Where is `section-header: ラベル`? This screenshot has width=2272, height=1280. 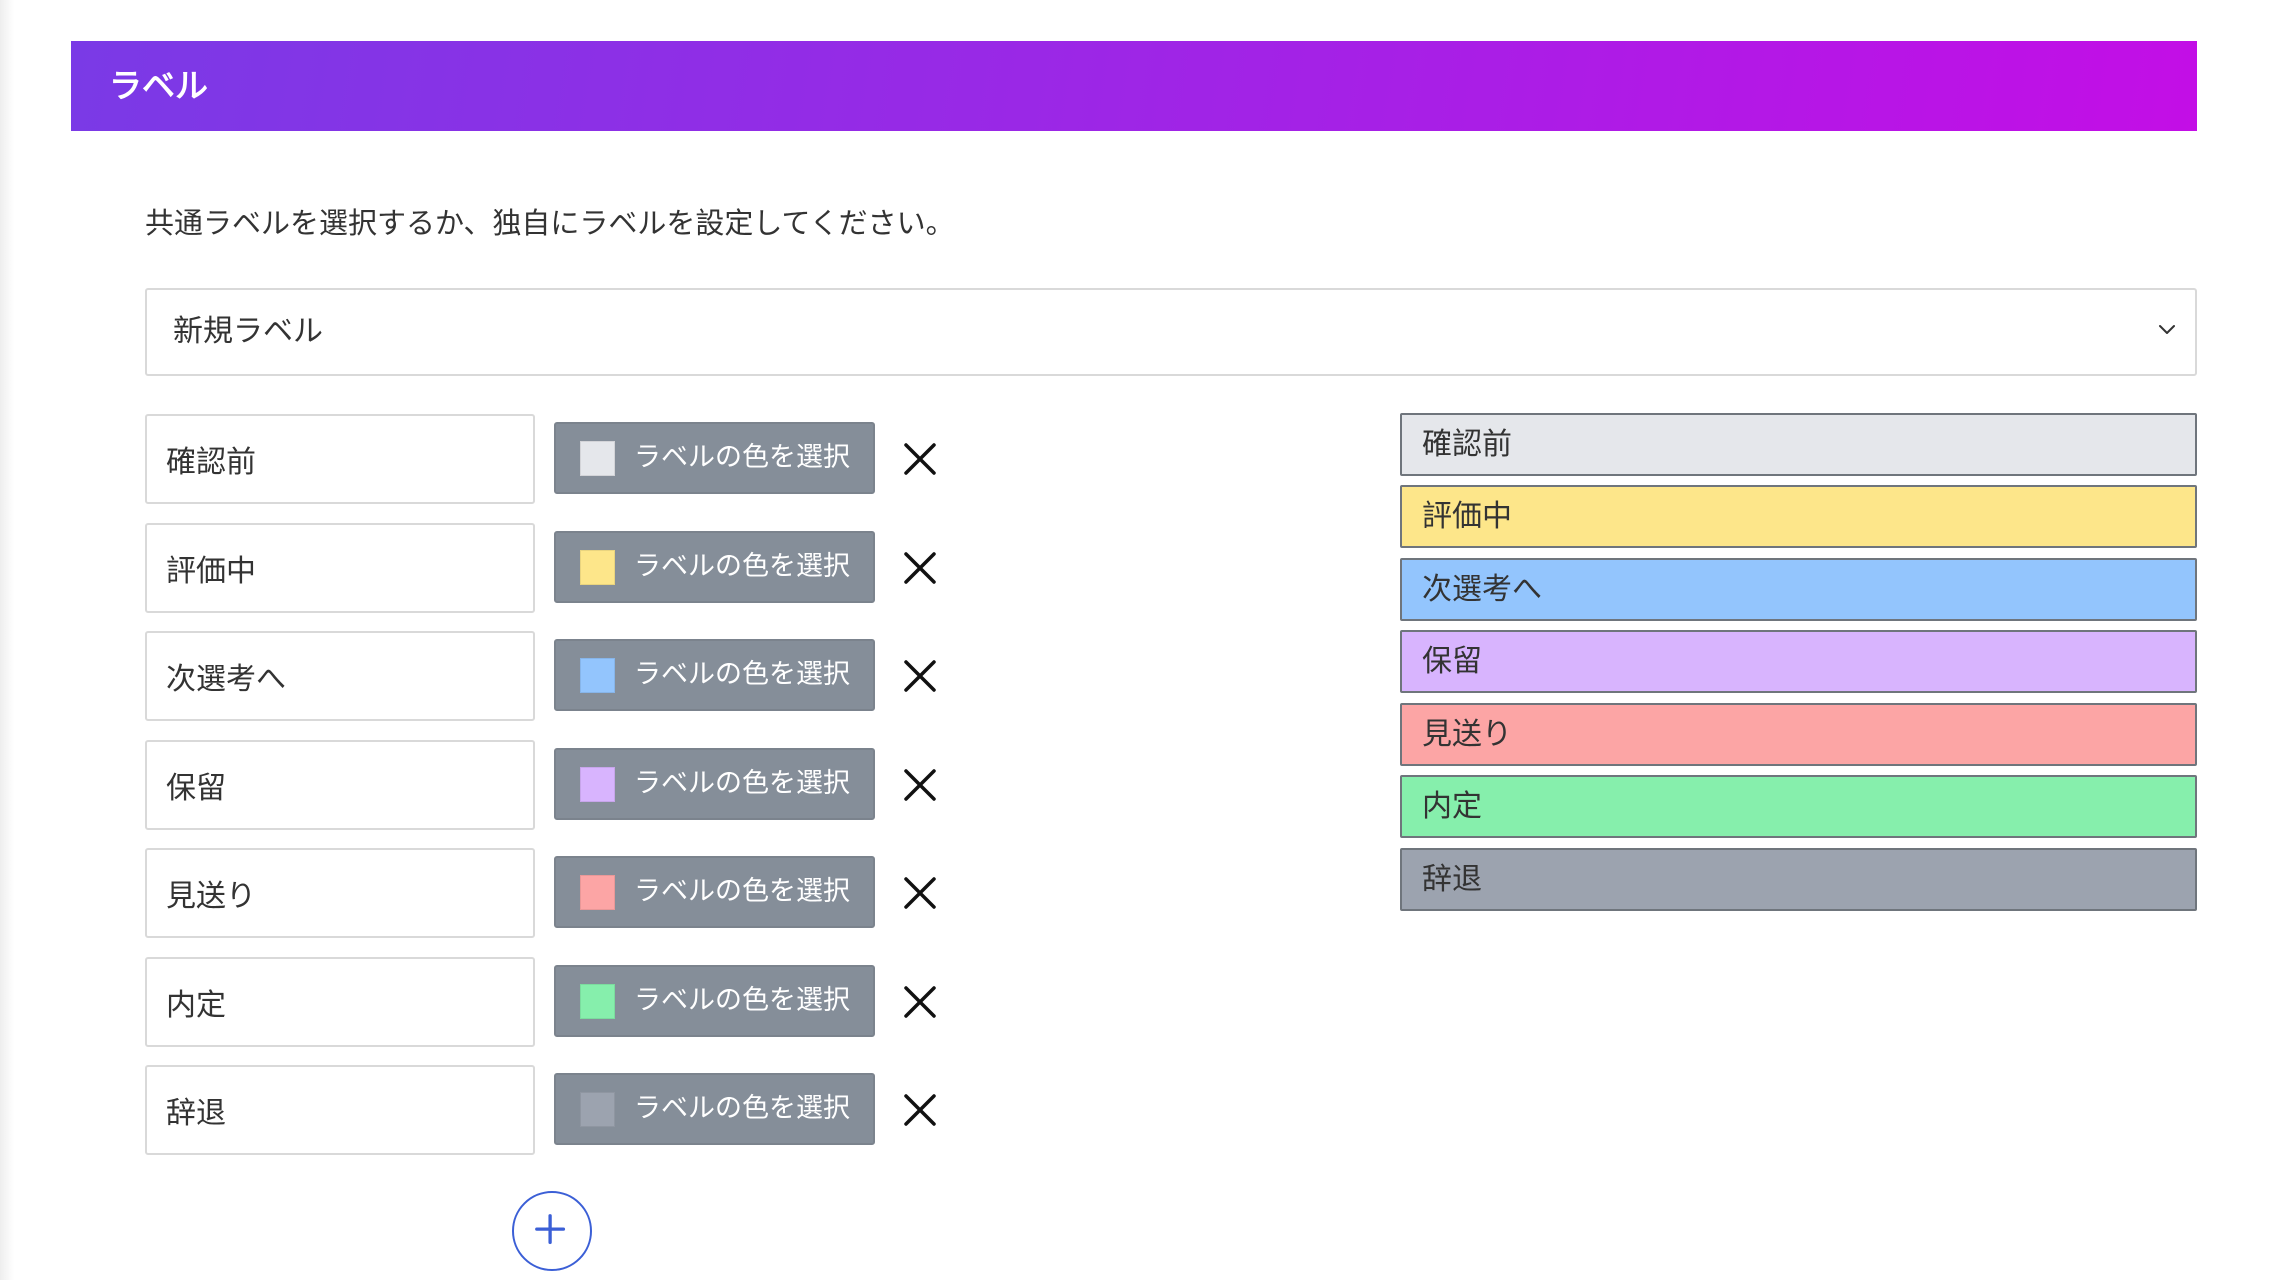
section-header: ラベル is located at coordinates (1134, 86).